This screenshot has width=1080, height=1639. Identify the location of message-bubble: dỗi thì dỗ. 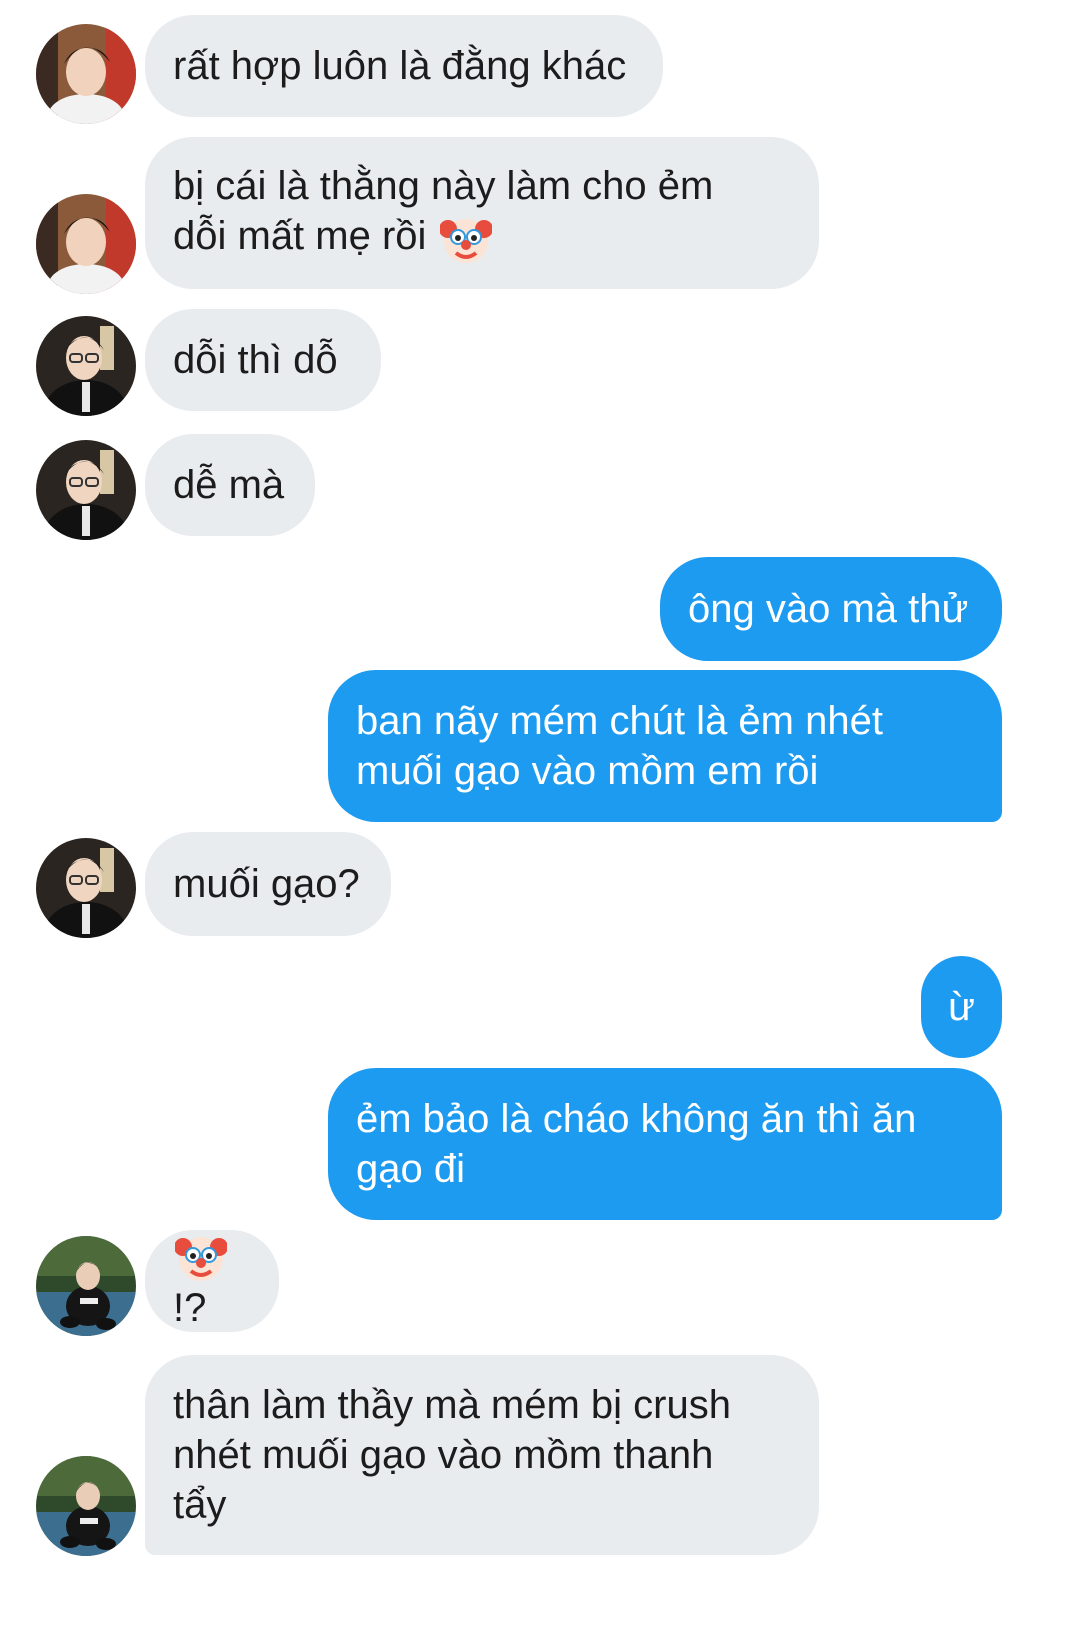
(263, 360).